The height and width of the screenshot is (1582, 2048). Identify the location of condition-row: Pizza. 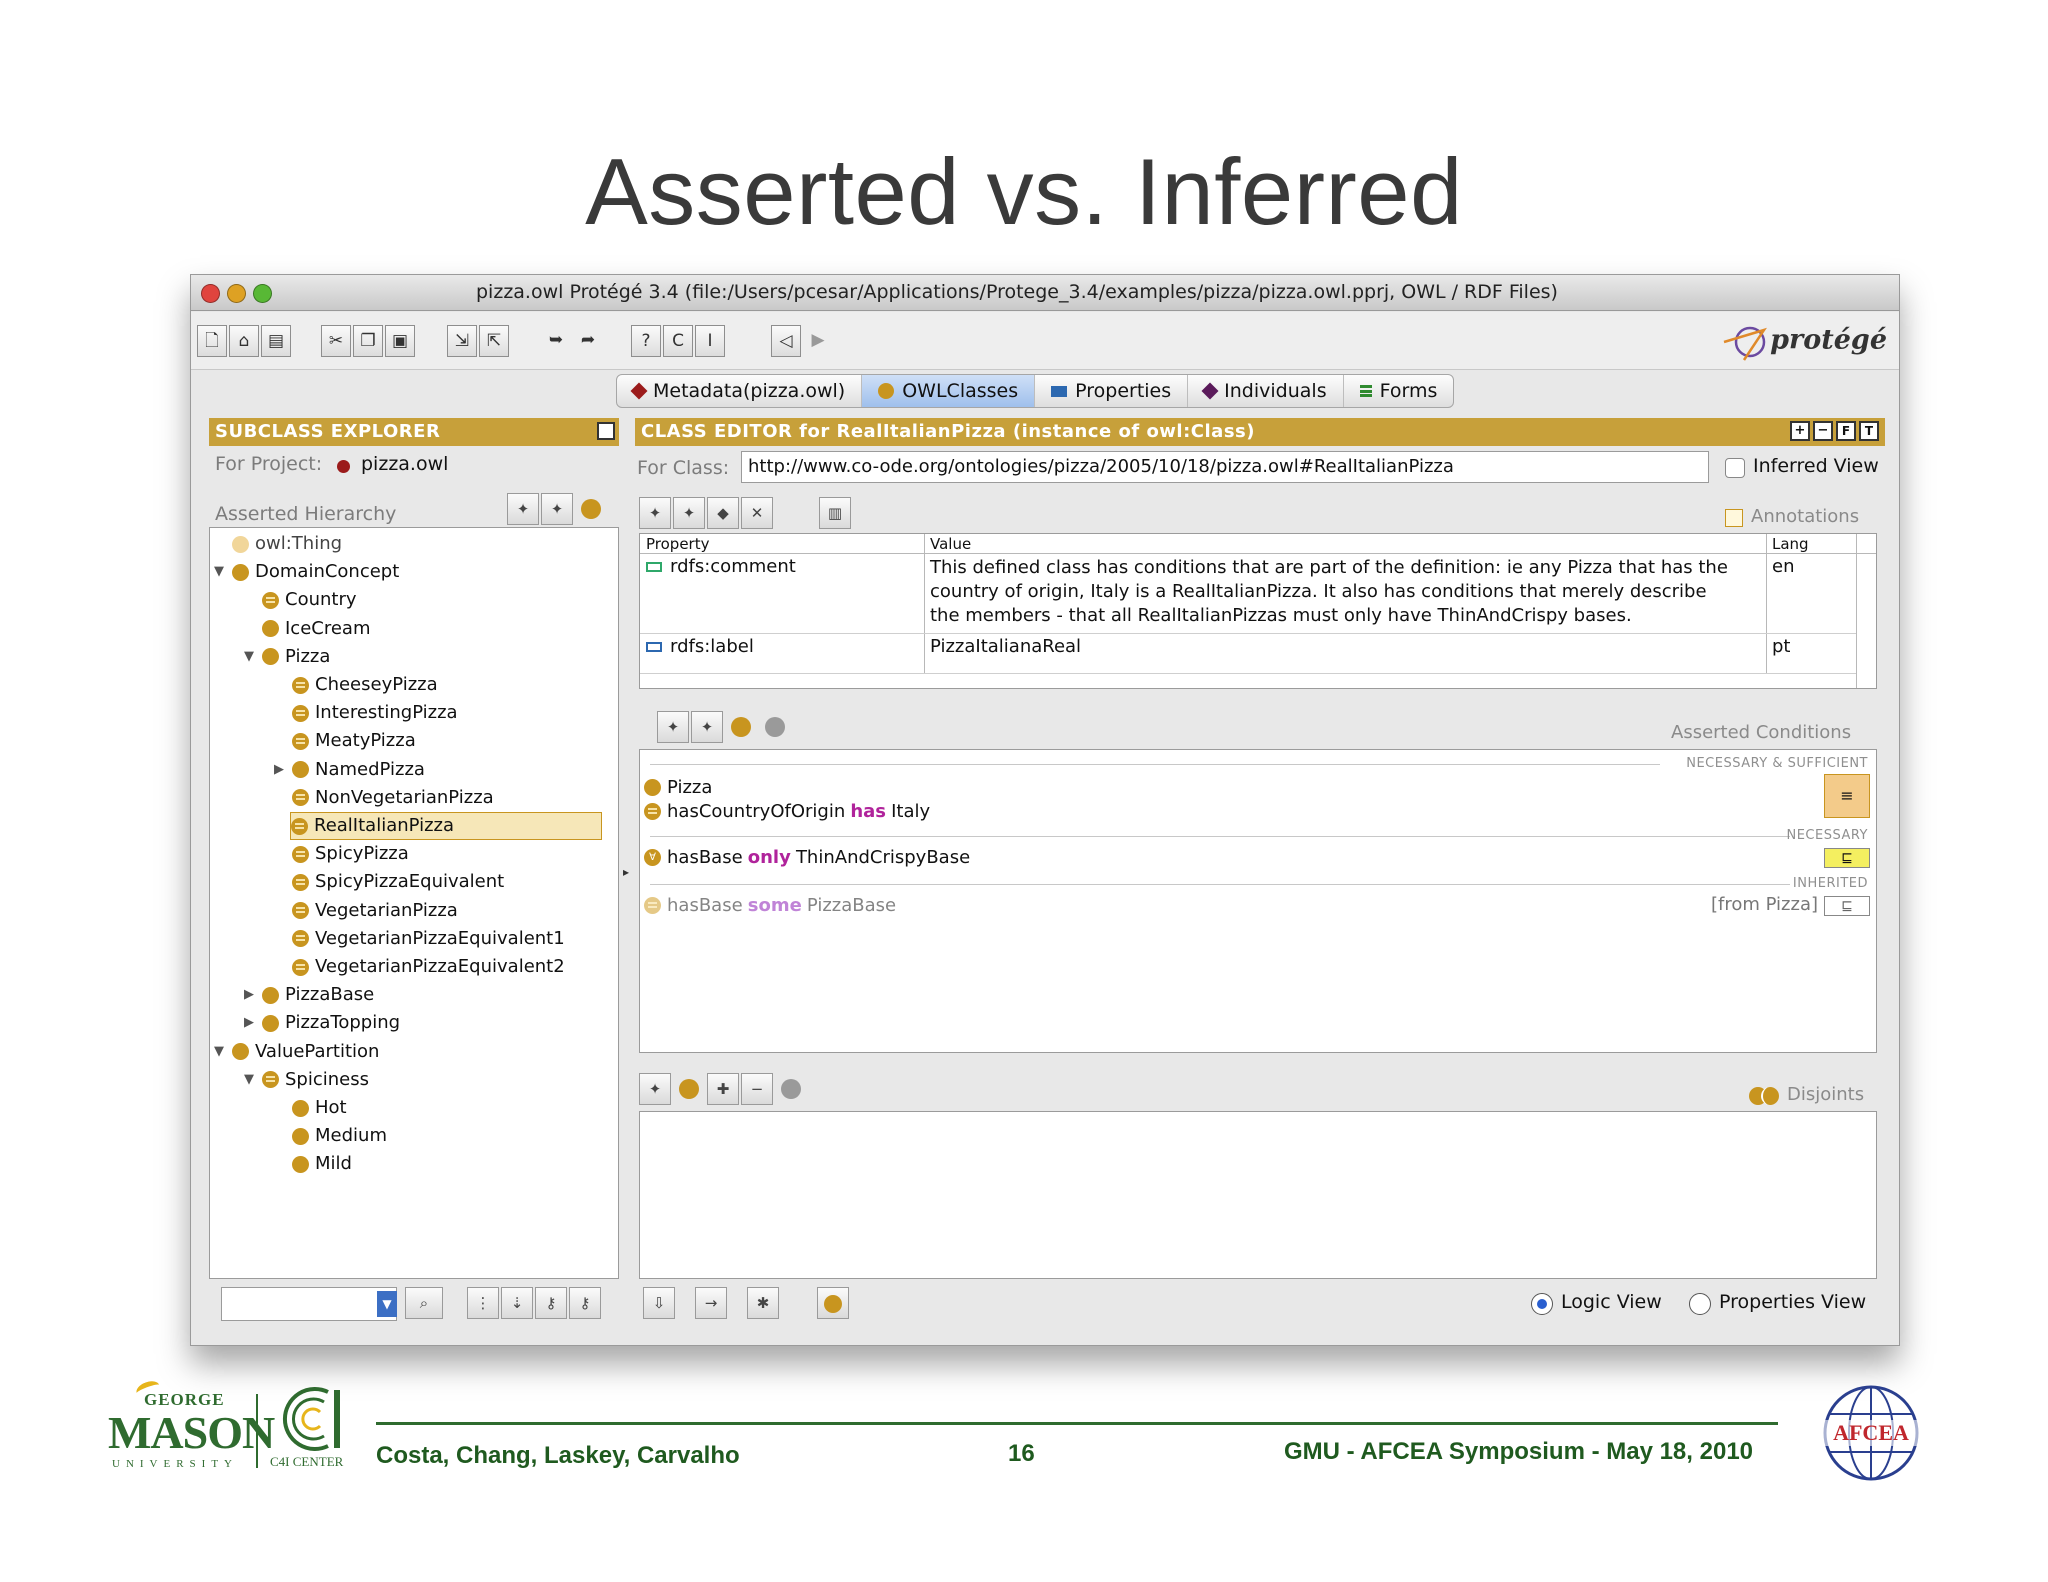
(678, 787).